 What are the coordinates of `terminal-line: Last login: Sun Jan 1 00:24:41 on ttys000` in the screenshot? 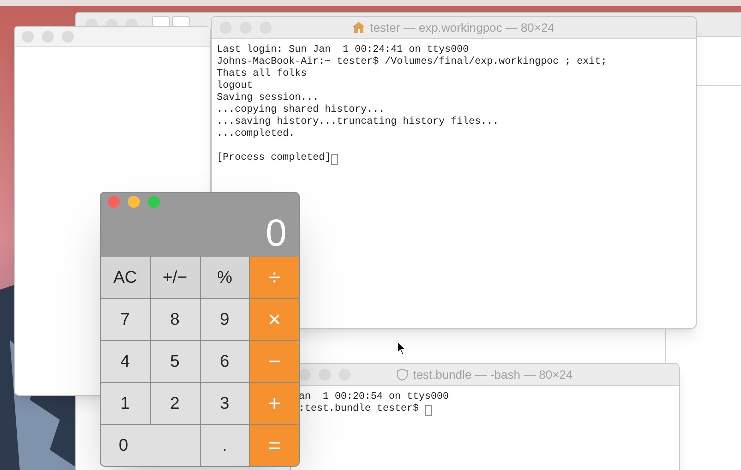 It's located at (343, 50).